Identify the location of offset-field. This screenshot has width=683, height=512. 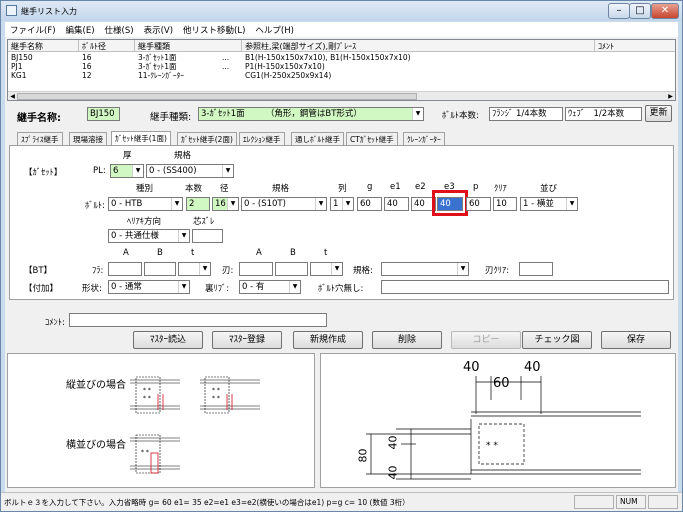
(207, 236).